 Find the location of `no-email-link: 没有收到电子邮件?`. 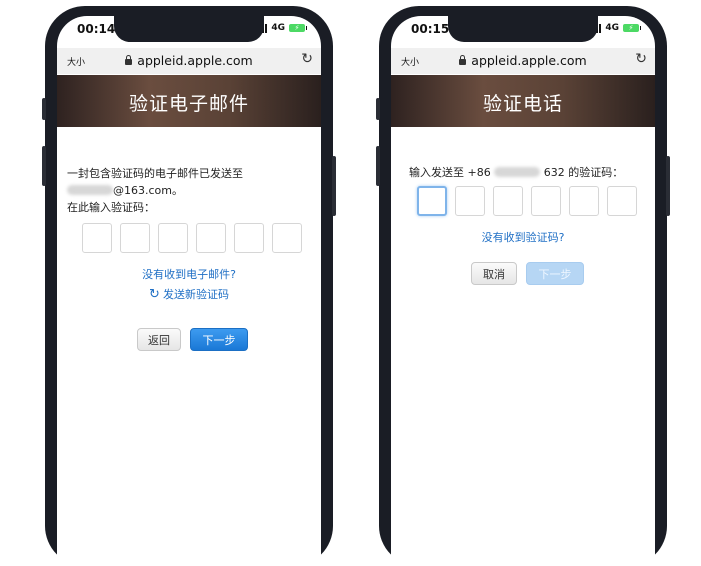

no-email-link: 没有收到电子邮件? is located at coordinates (189, 274).